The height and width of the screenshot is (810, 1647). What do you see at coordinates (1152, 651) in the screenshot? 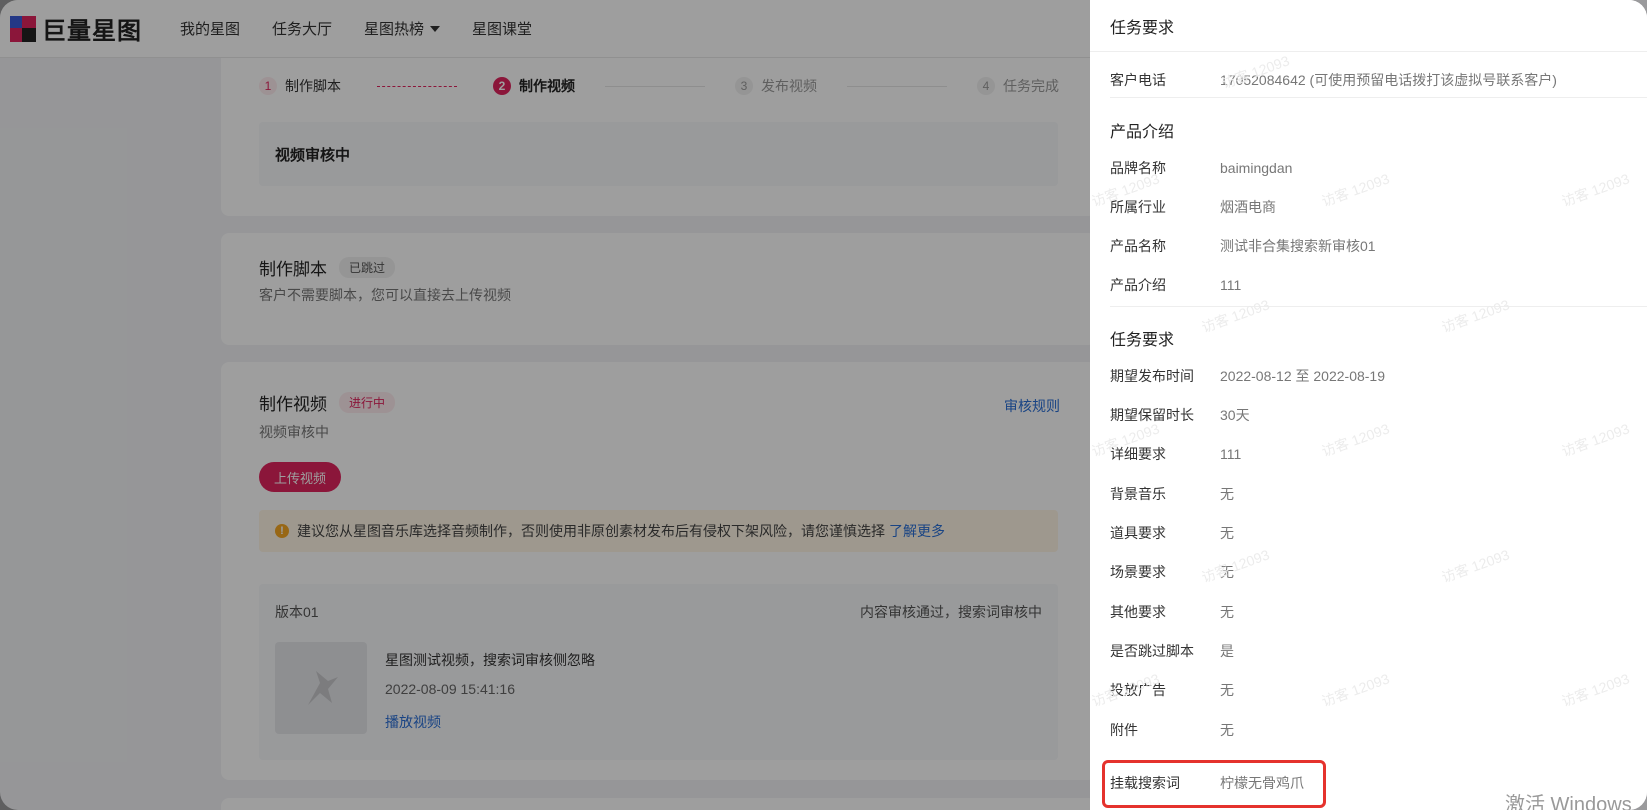
I see `skip-script-label: 是否跳过脚本` at bounding box center [1152, 651].